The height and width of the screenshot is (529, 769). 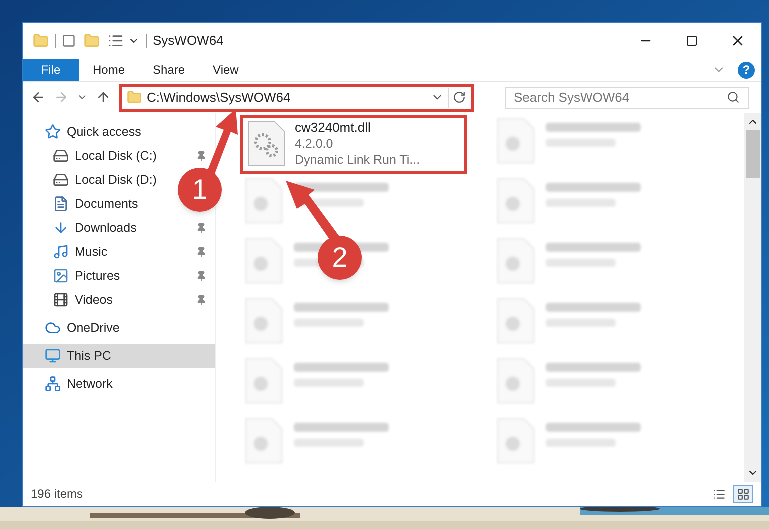 I want to click on large-icons-view-button, so click(x=743, y=494).